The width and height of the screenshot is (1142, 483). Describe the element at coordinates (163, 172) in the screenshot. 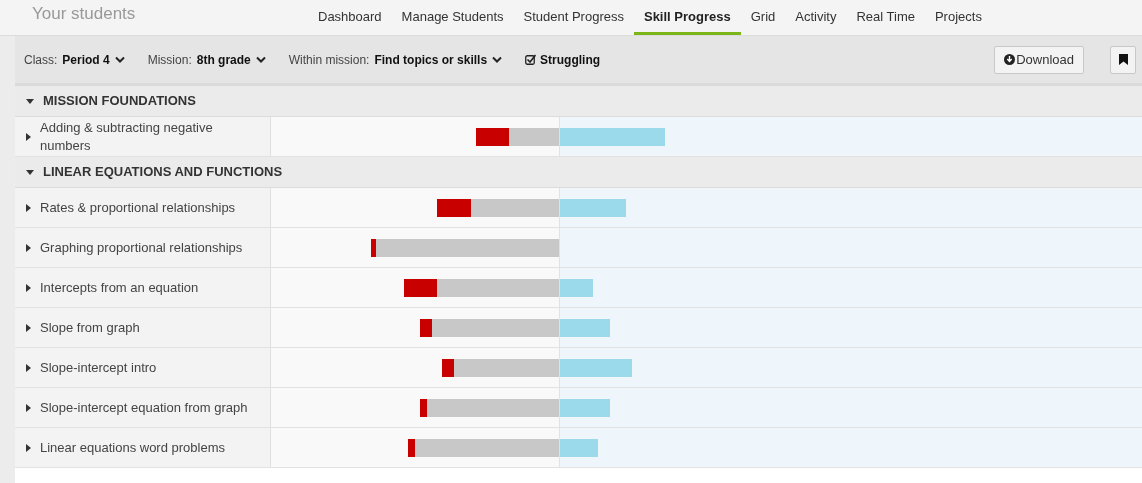

I see `section-title: LINEAR EQUATIONS AND FUNCTIONS` at that location.